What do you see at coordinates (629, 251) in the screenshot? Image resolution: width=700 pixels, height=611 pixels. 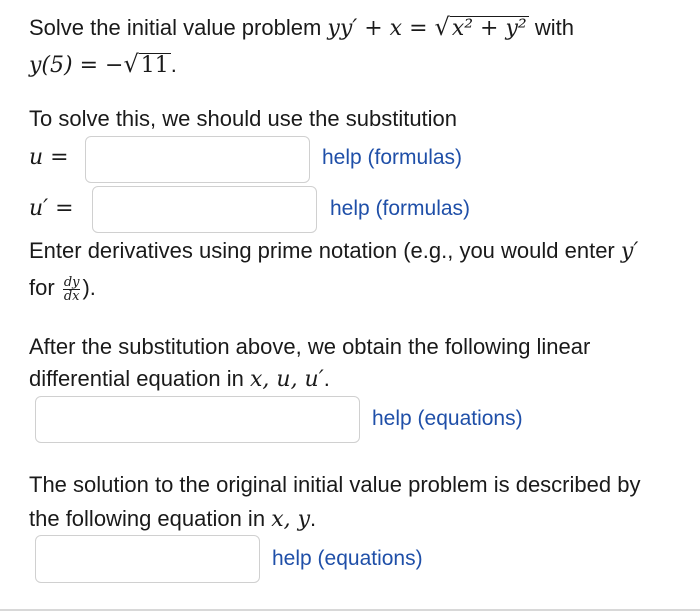 I see `y-prime-symbol: y′` at bounding box center [629, 251].